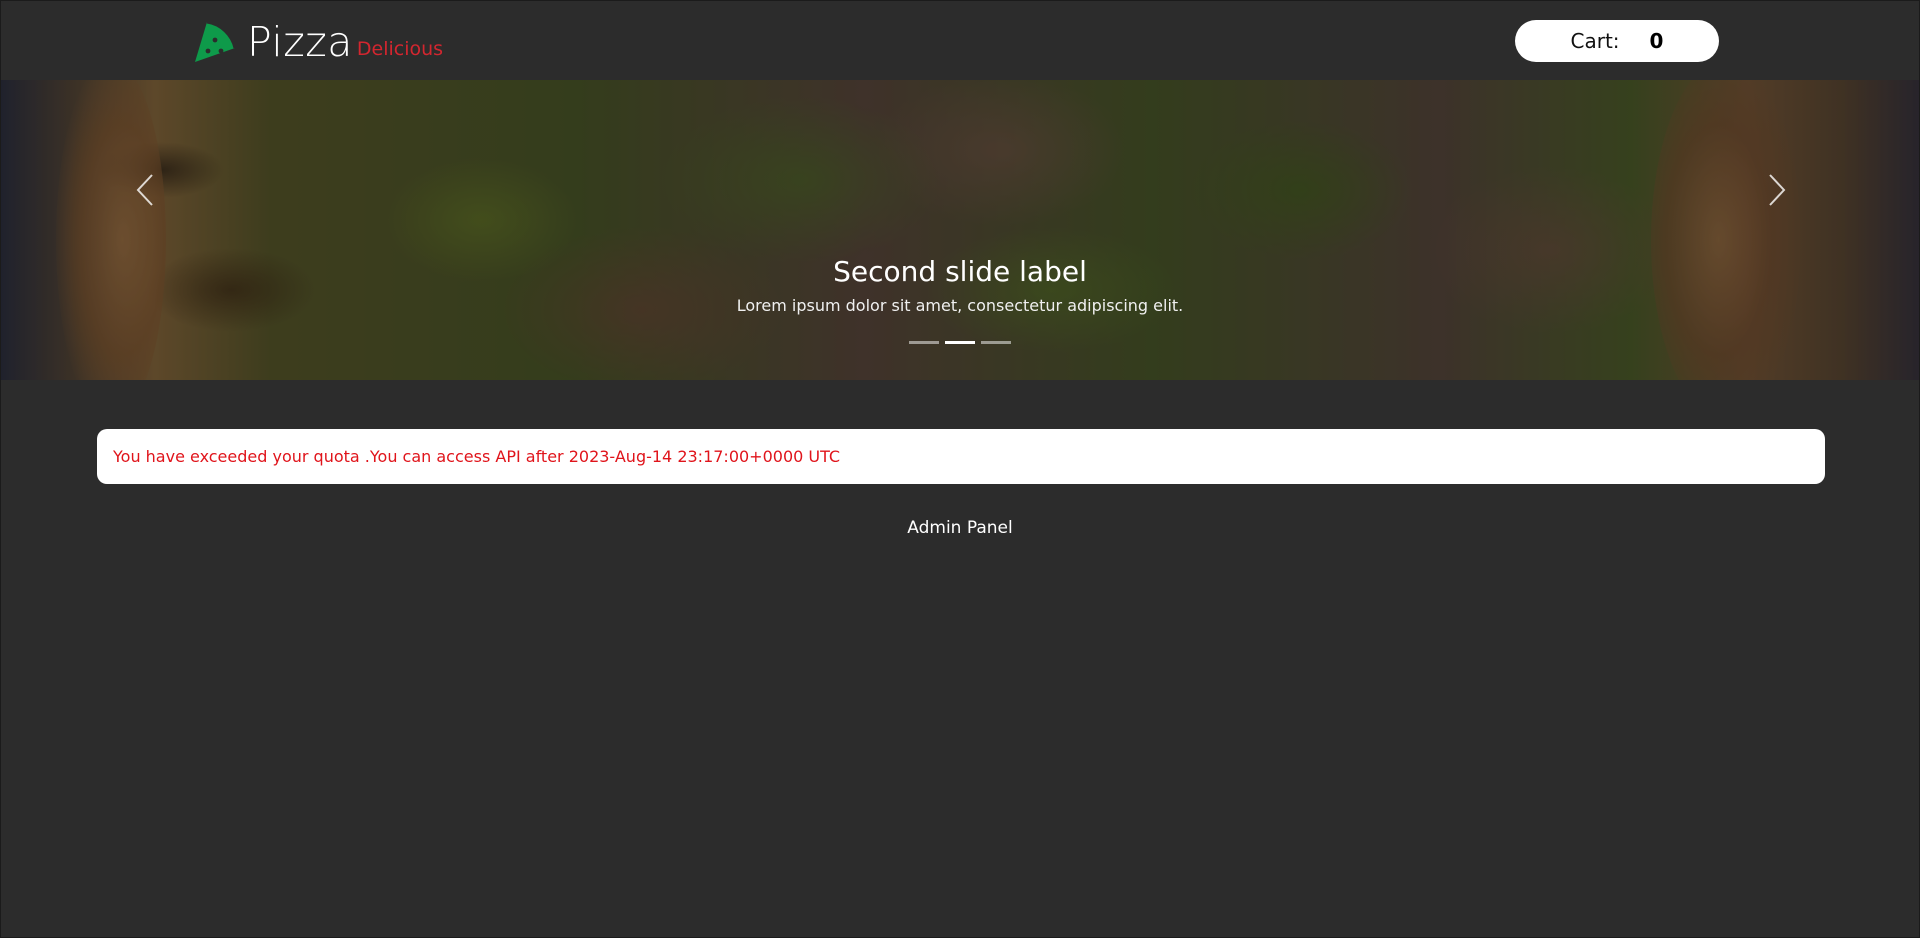  Describe the element at coordinates (1656, 41) in the screenshot. I see `cart-count: 0` at that location.